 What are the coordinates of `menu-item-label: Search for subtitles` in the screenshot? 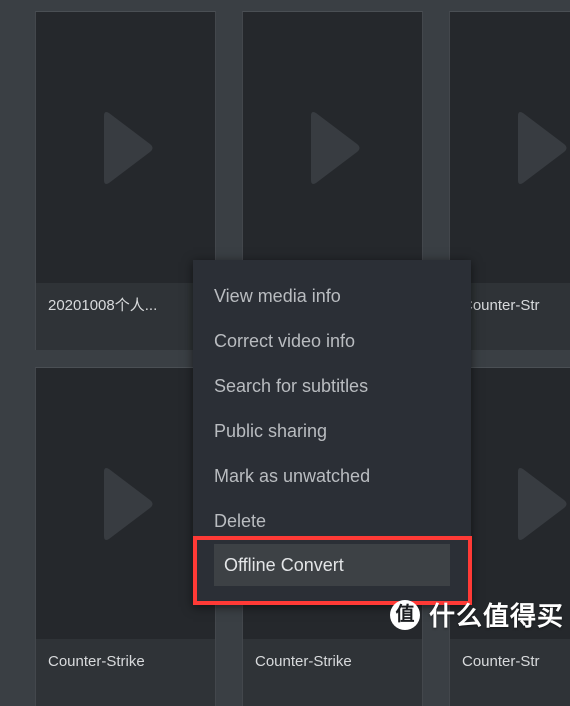 It's located at (291, 386).